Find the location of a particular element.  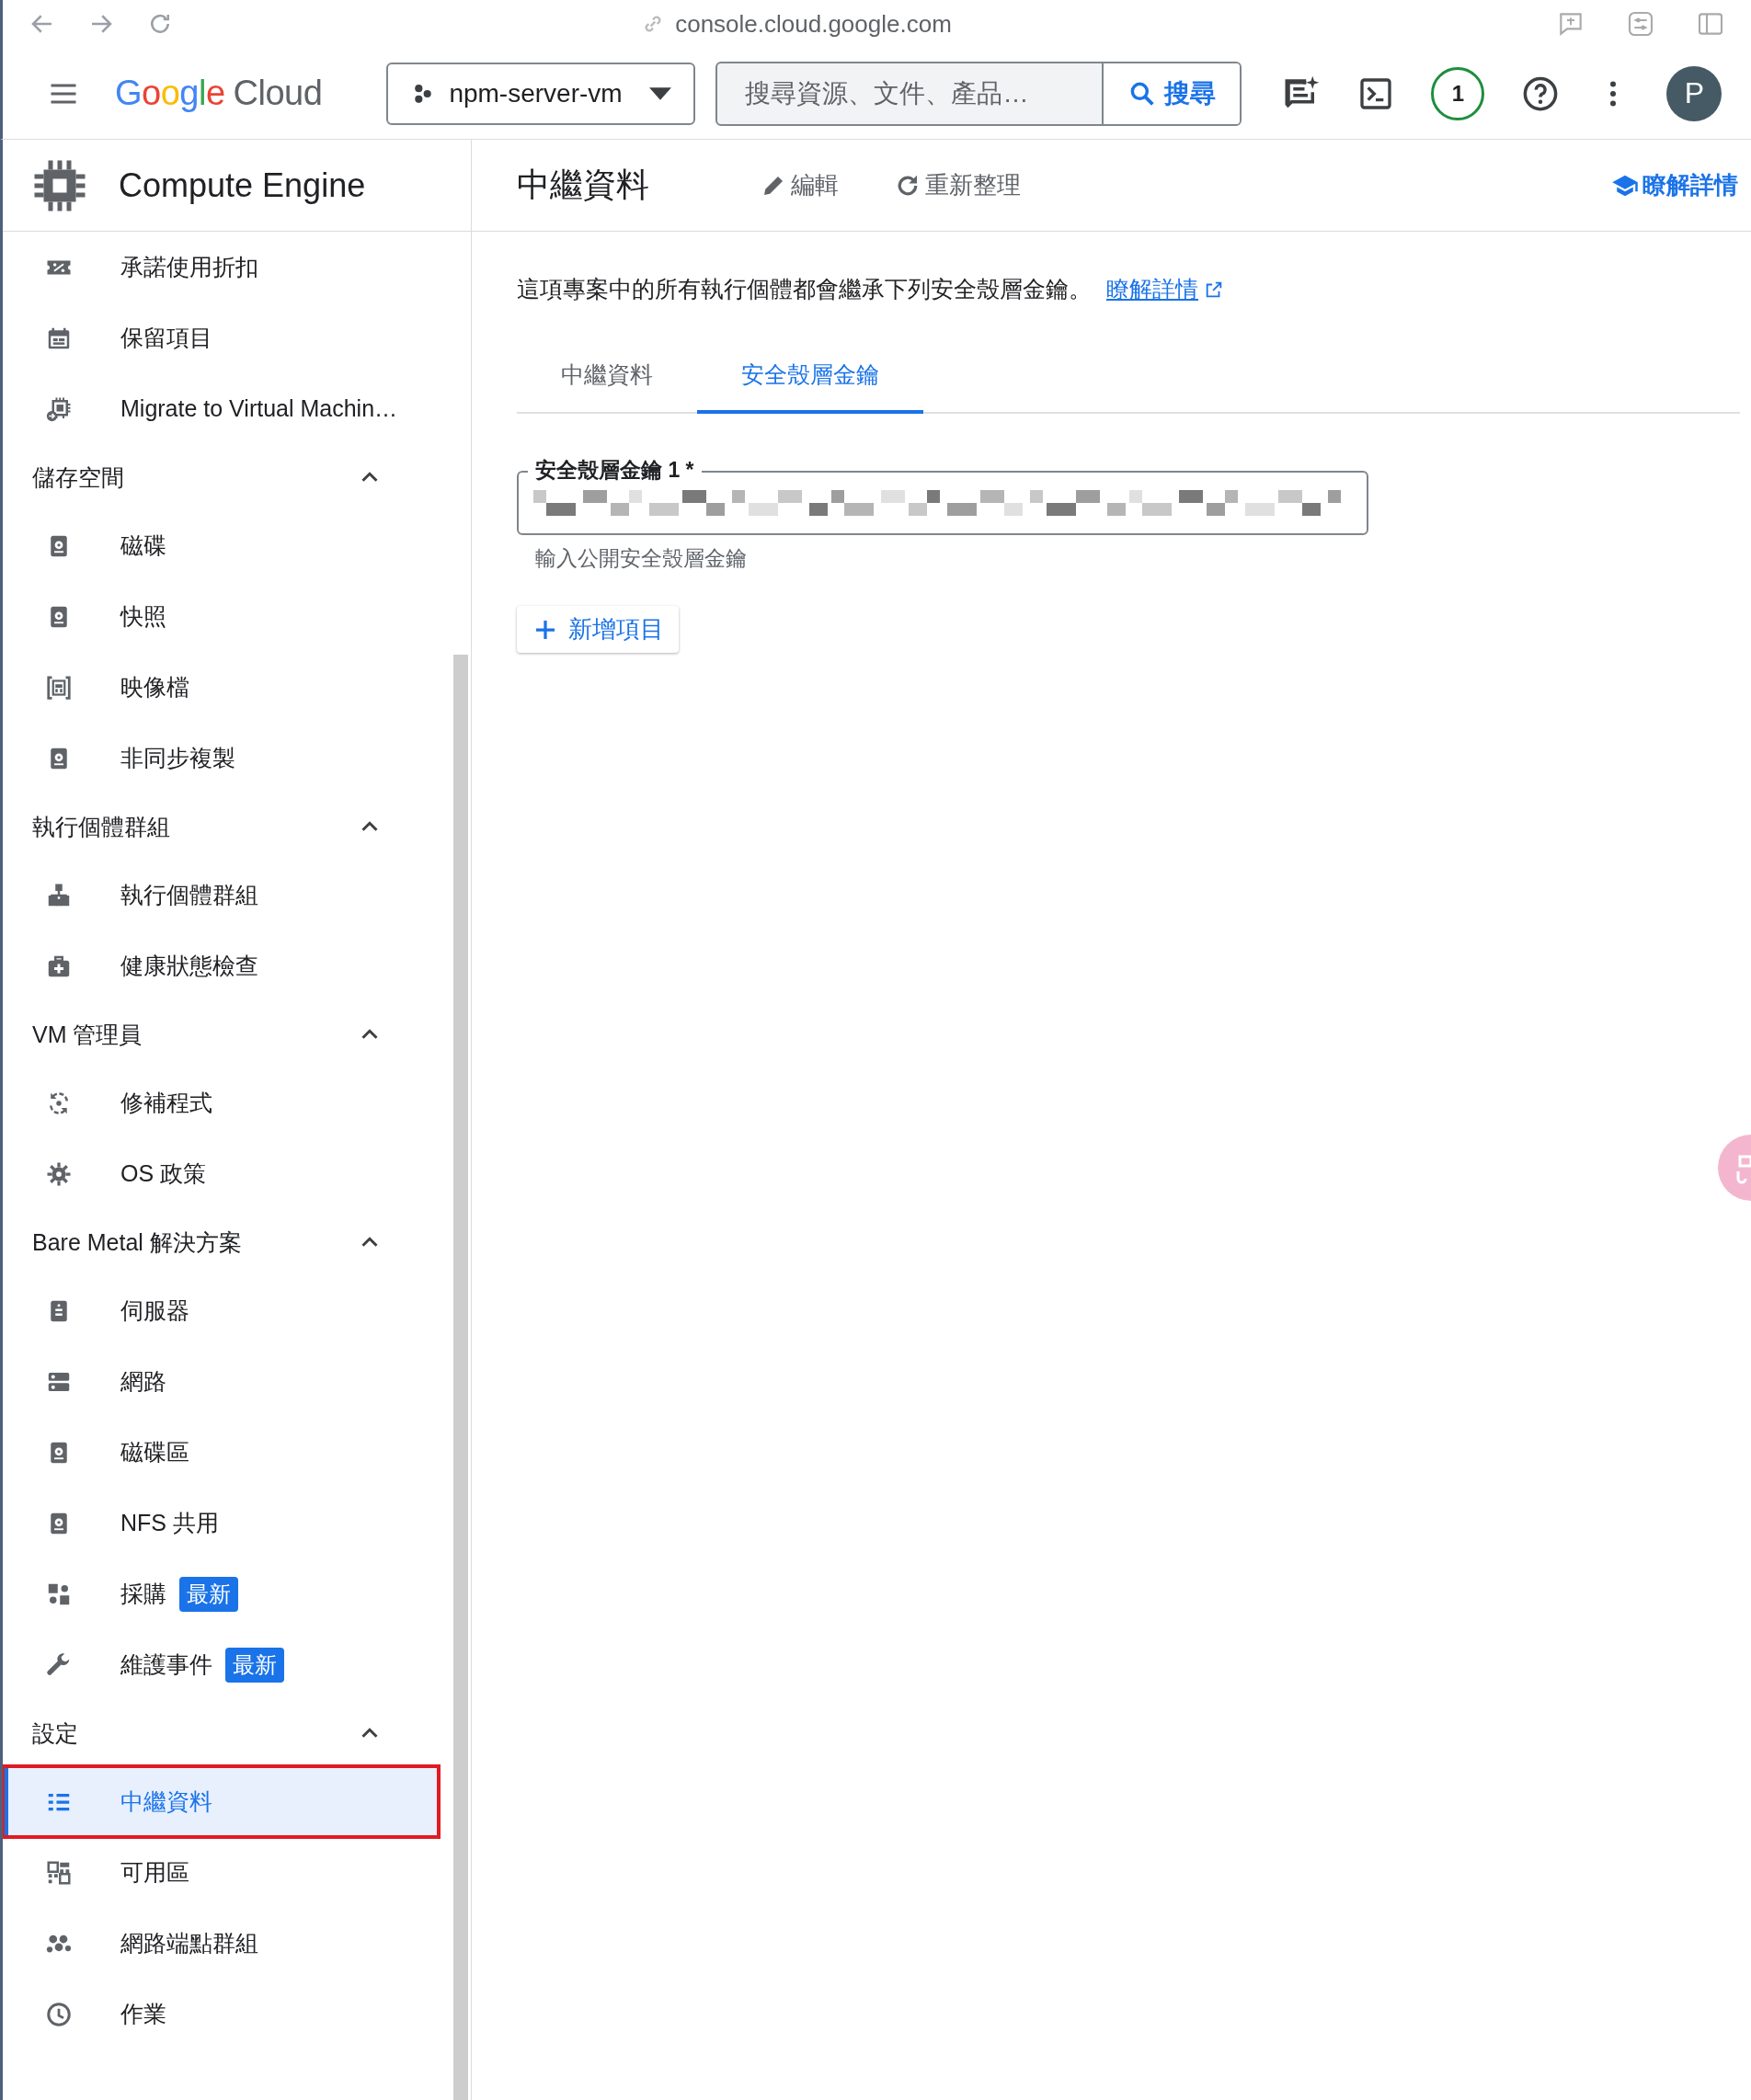

nav-item: NFS 共用 is located at coordinates (221, 1523).